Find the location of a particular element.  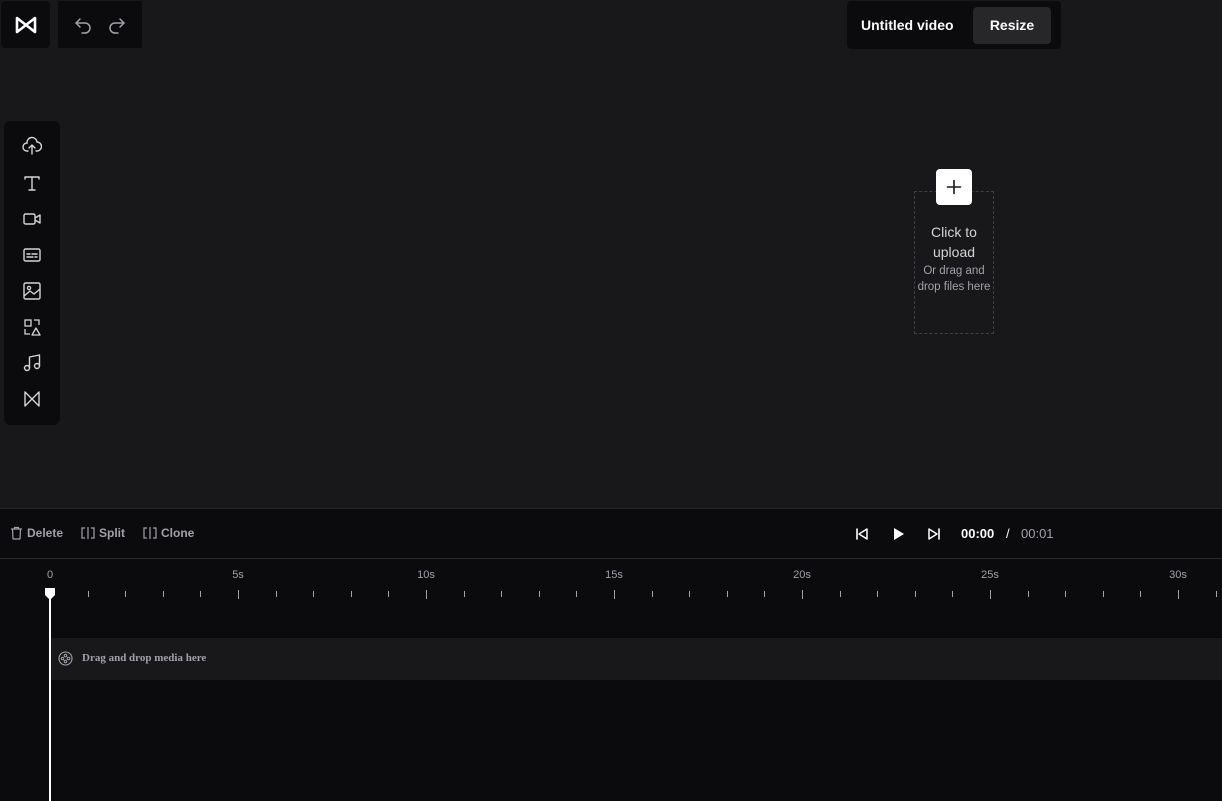

ruler-label: 25s is located at coordinates (990, 575).